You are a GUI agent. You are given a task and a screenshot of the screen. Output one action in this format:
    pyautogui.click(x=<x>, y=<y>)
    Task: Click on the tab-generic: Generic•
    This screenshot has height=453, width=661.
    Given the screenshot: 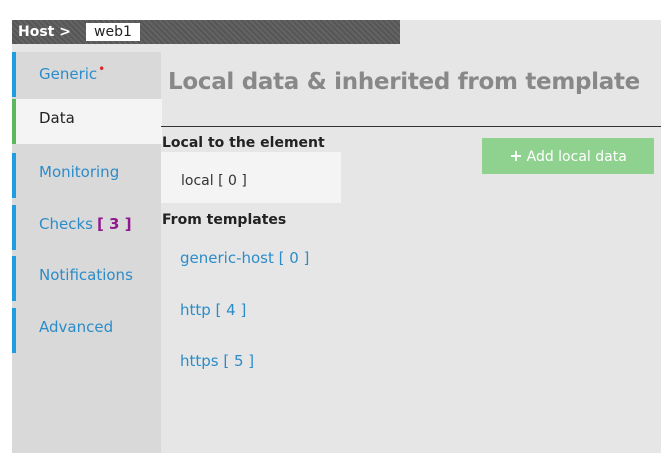 What is the action you would take?
    pyautogui.click(x=86, y=74)
    